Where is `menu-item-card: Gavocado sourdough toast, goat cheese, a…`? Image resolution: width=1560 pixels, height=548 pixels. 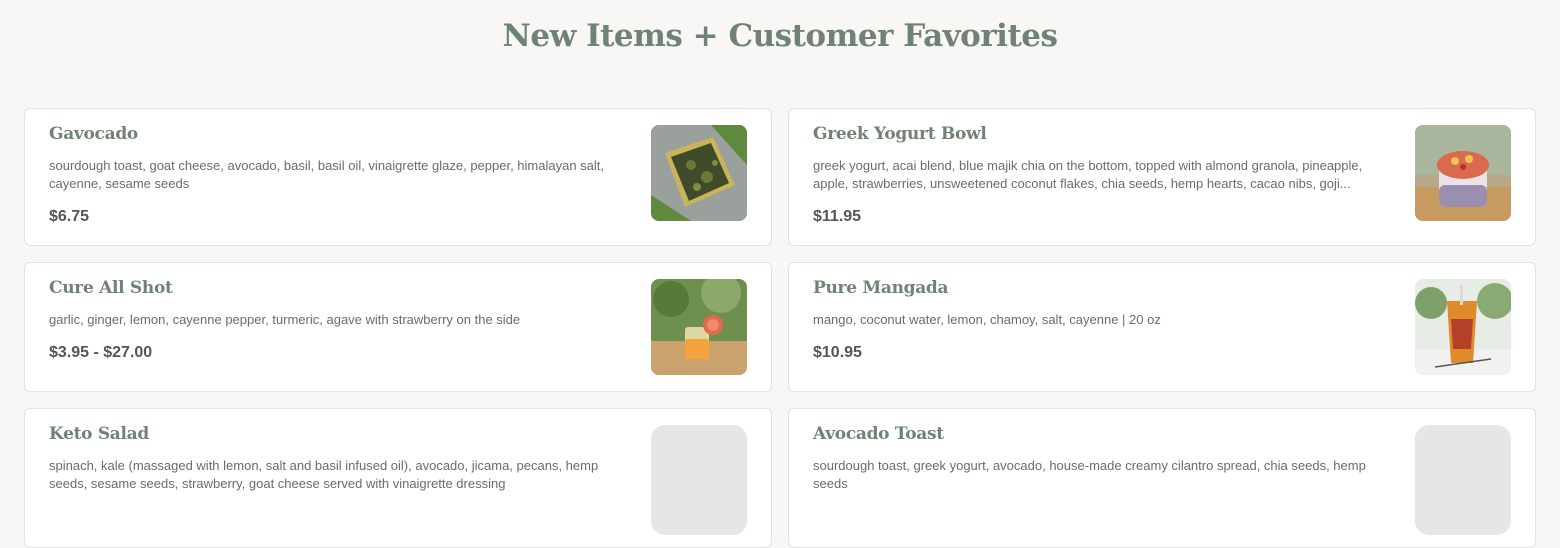
menu-item-card: Gavocado sourdough toast, goat cheese, a… is located at coordinates (398, 177).